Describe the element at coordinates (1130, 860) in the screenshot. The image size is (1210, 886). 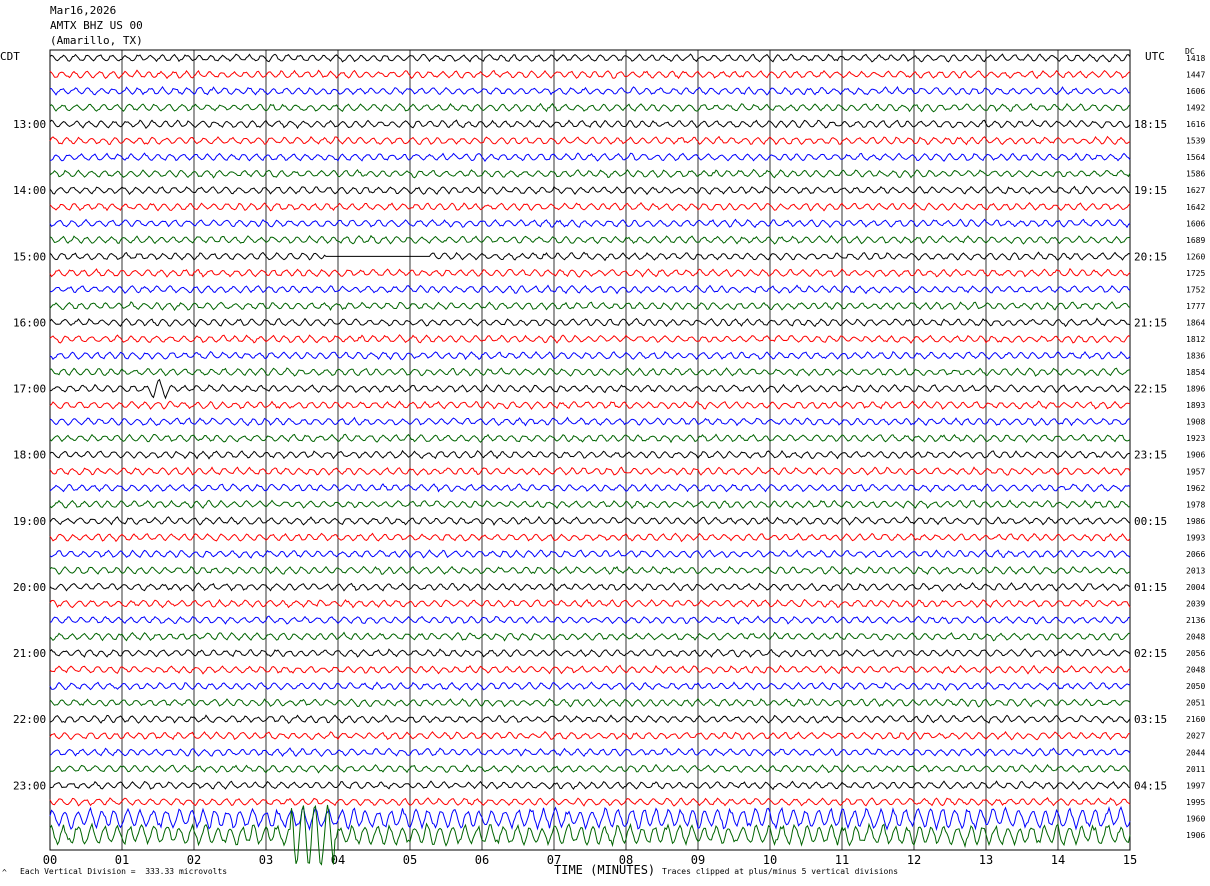
I see `x-tick-label: 15` at that location.